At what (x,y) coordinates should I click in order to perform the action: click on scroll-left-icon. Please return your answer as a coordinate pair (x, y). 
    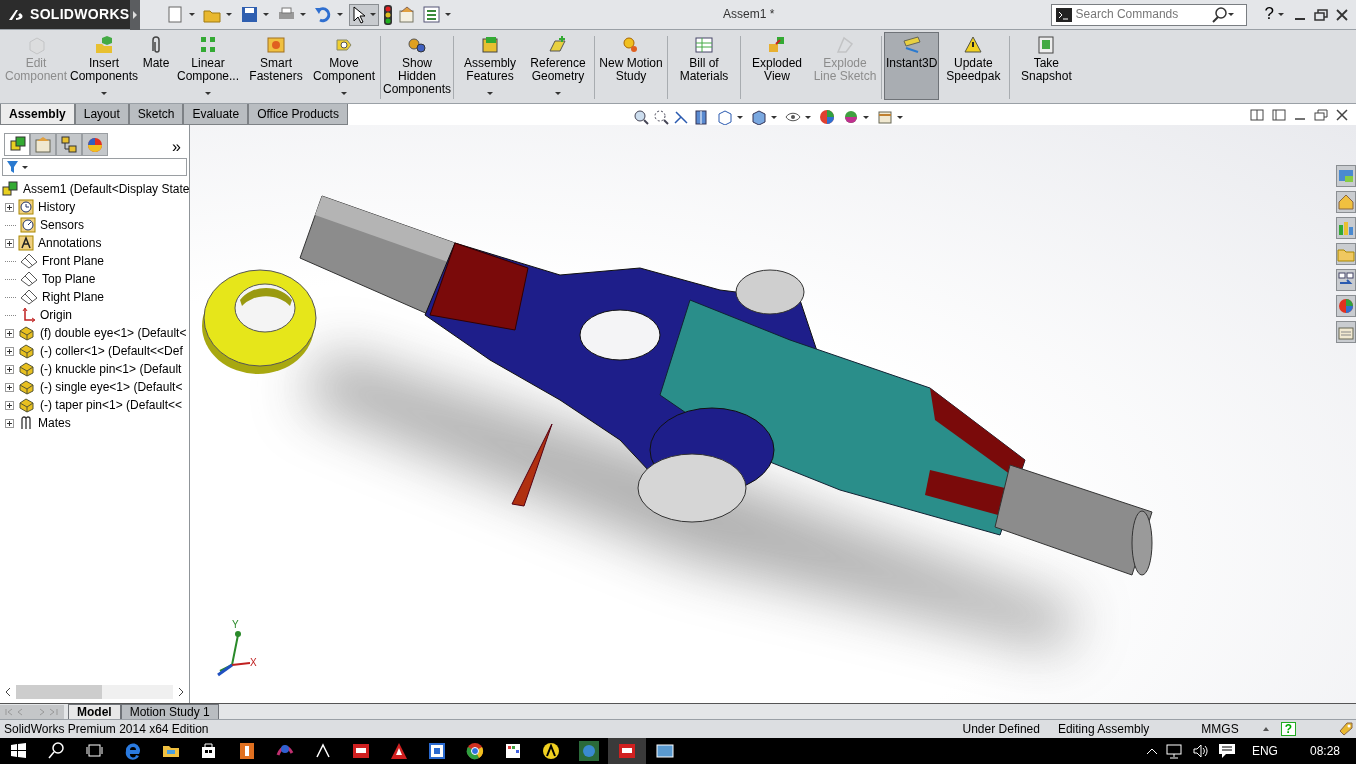
    Looking at the image, I should click on (8, 692).